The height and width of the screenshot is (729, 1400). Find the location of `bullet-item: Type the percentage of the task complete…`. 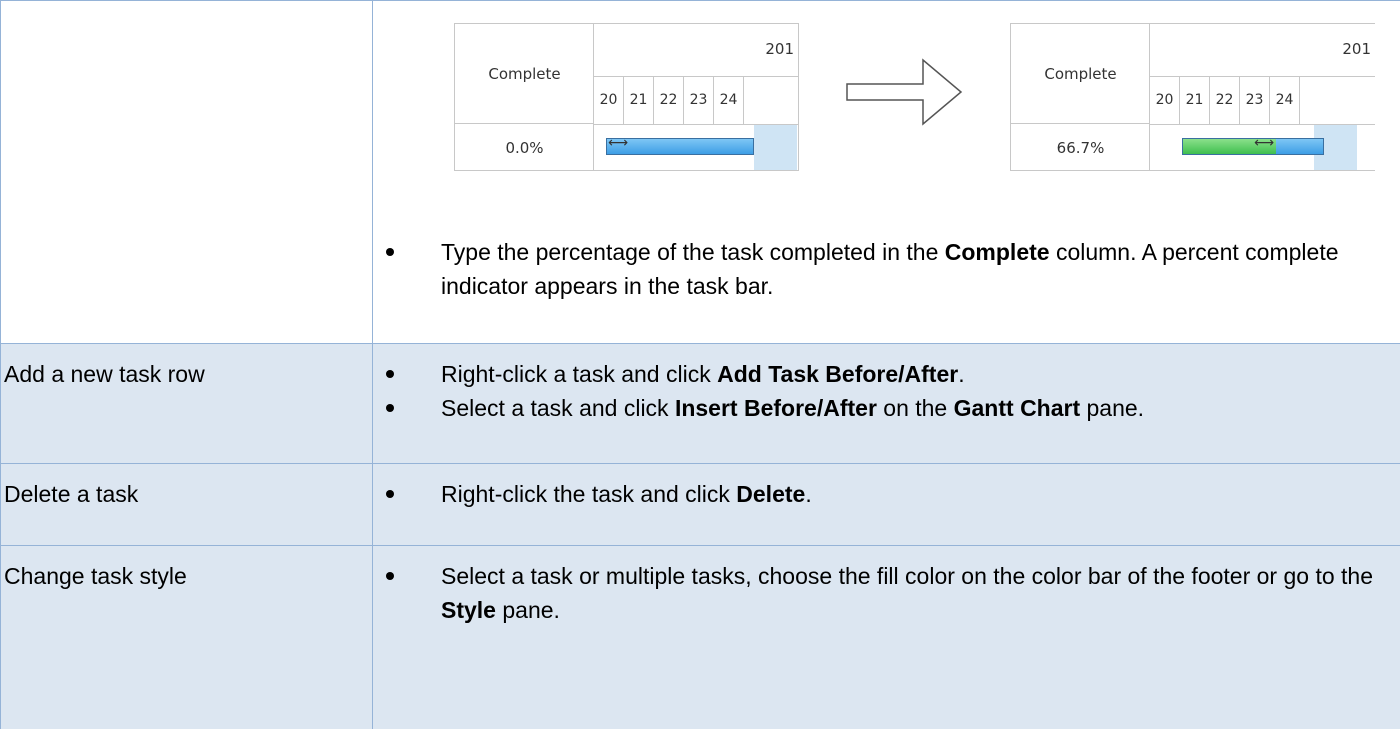

bullet-item: Type the percentage of the task complete… is located at coordinates (886, 269).